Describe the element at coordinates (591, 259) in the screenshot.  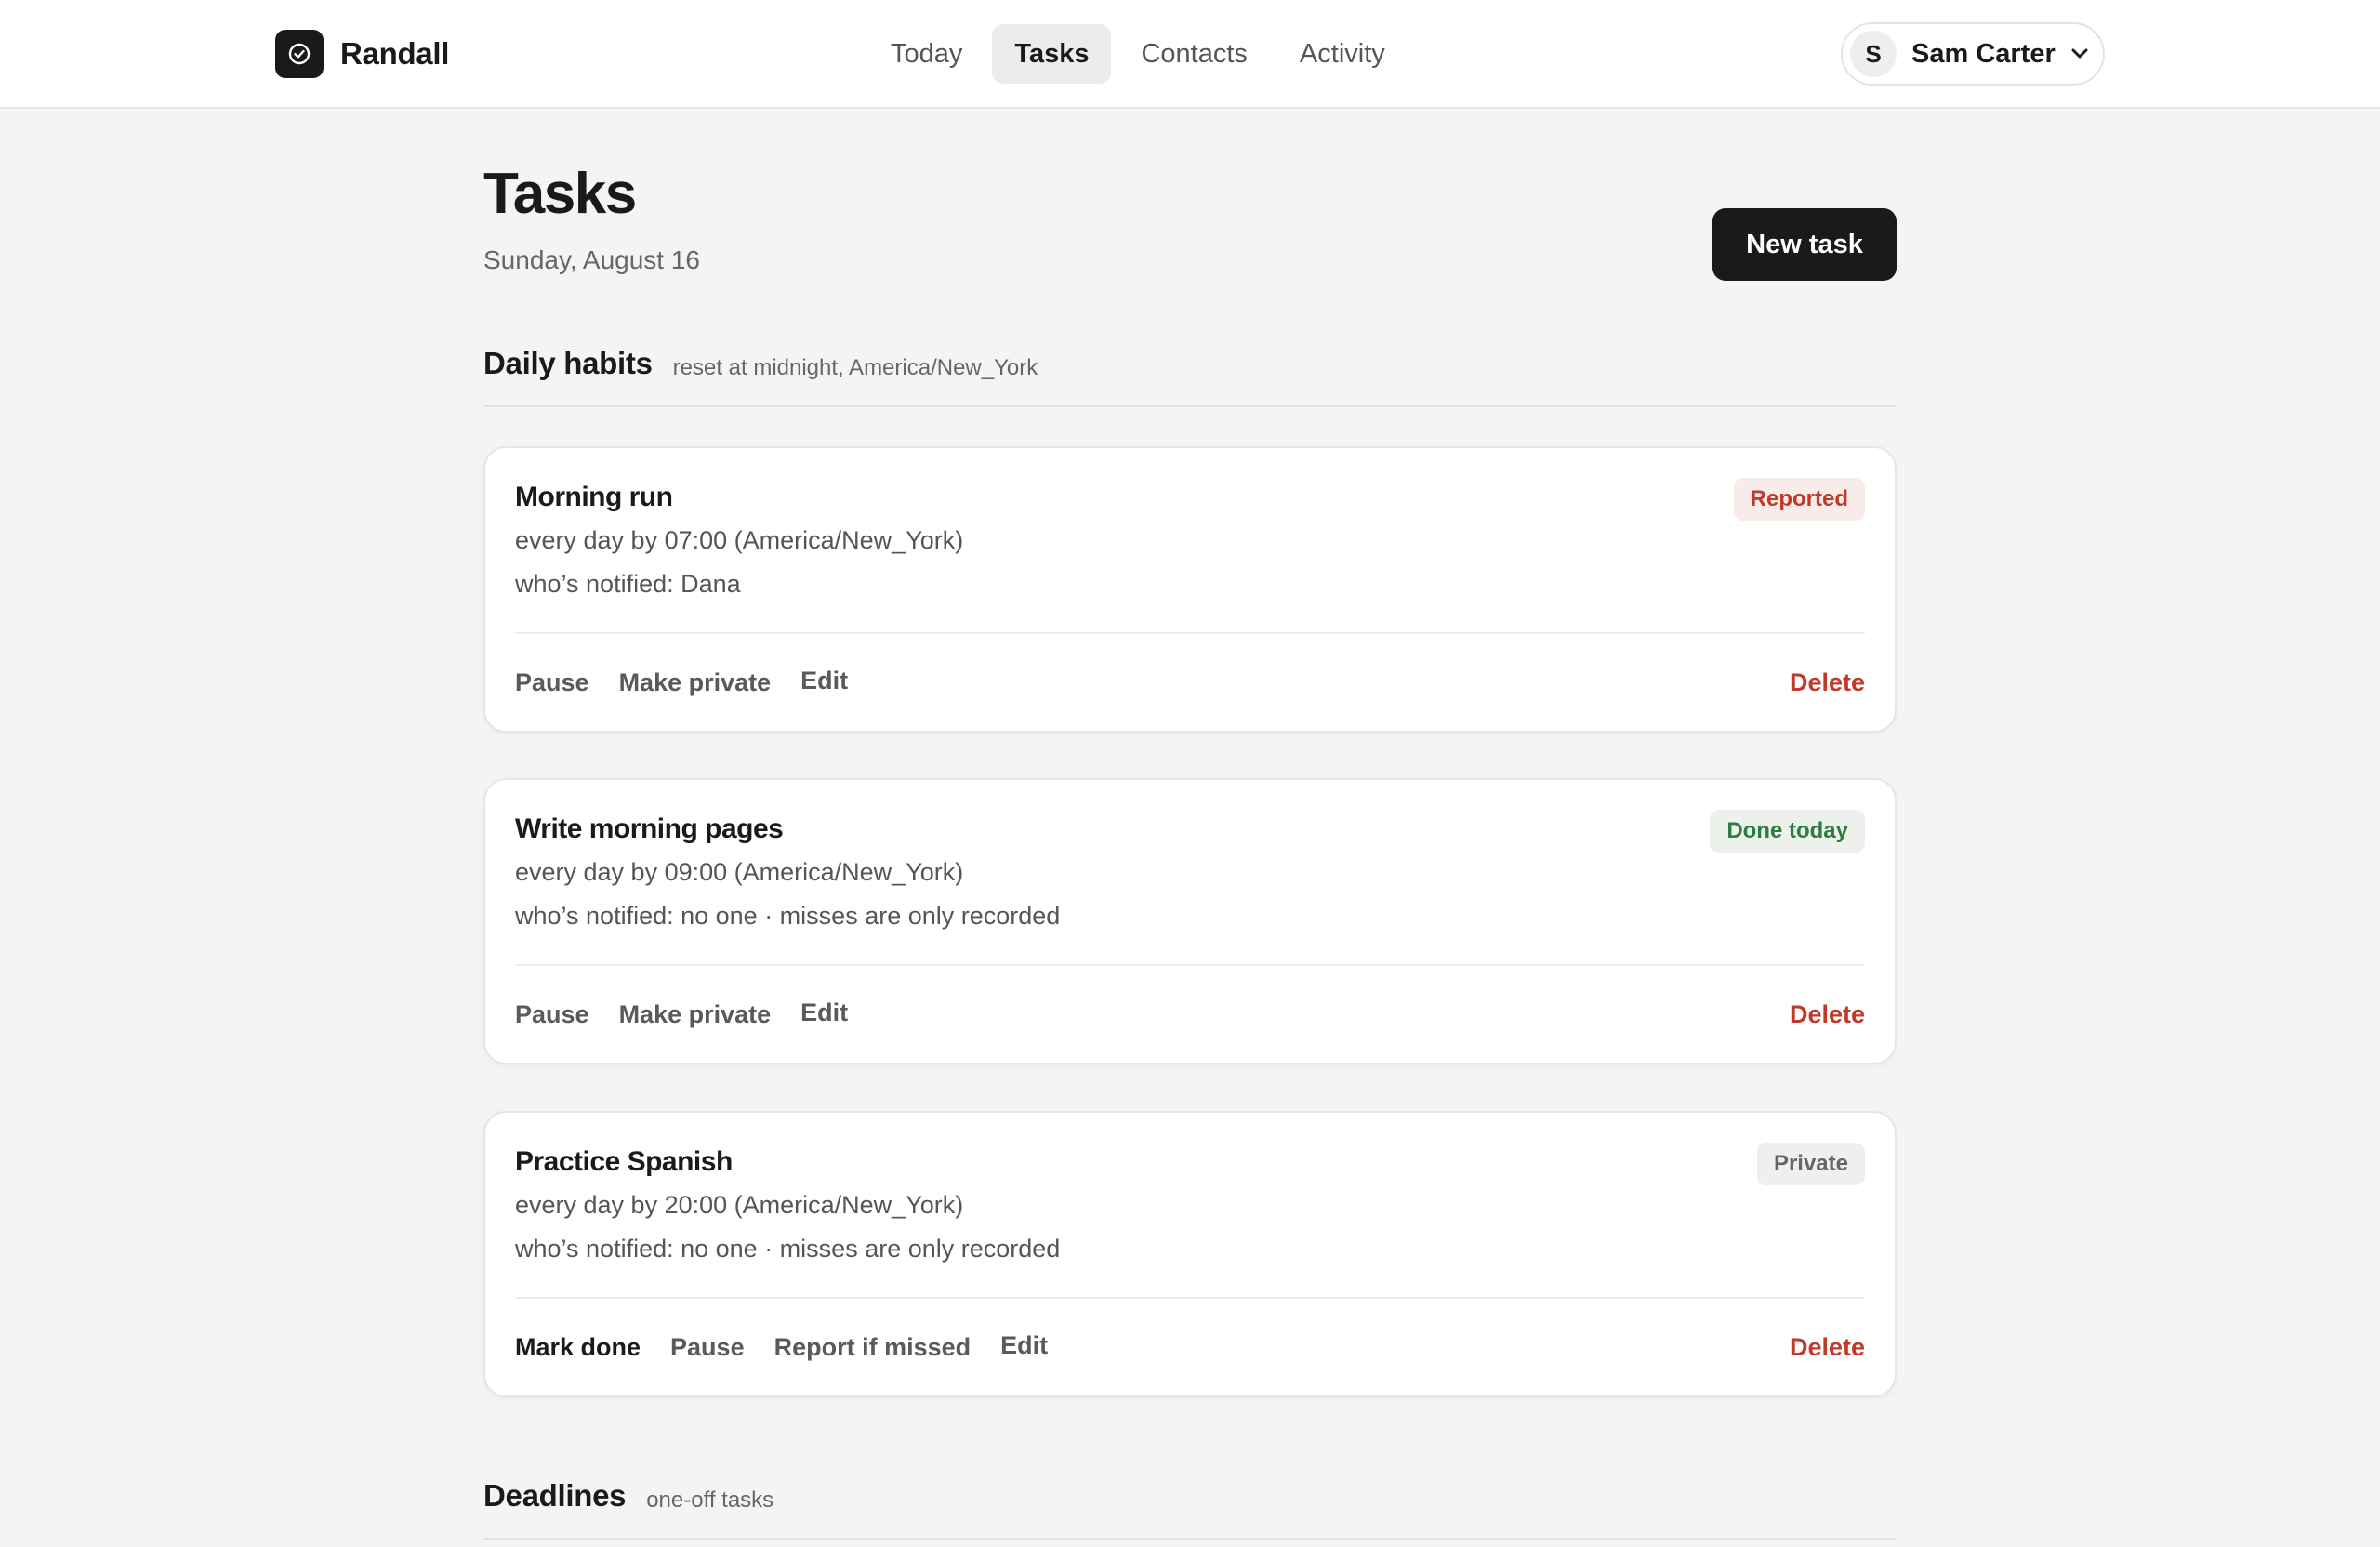
I see `page-date: Sunday, August 16` at that location.